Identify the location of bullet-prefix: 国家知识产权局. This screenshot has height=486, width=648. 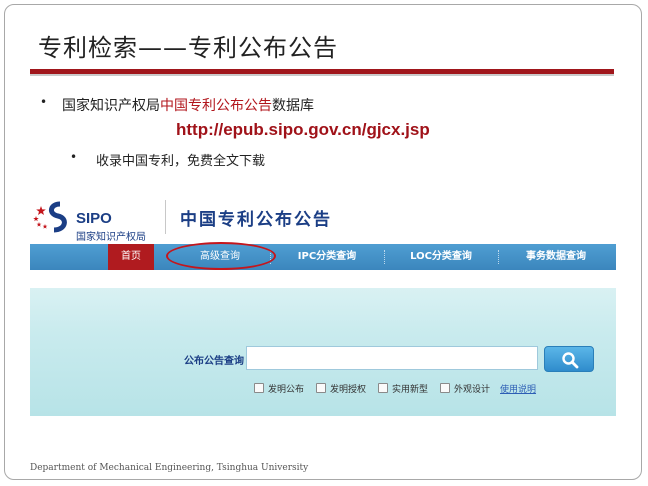
(111, 106).